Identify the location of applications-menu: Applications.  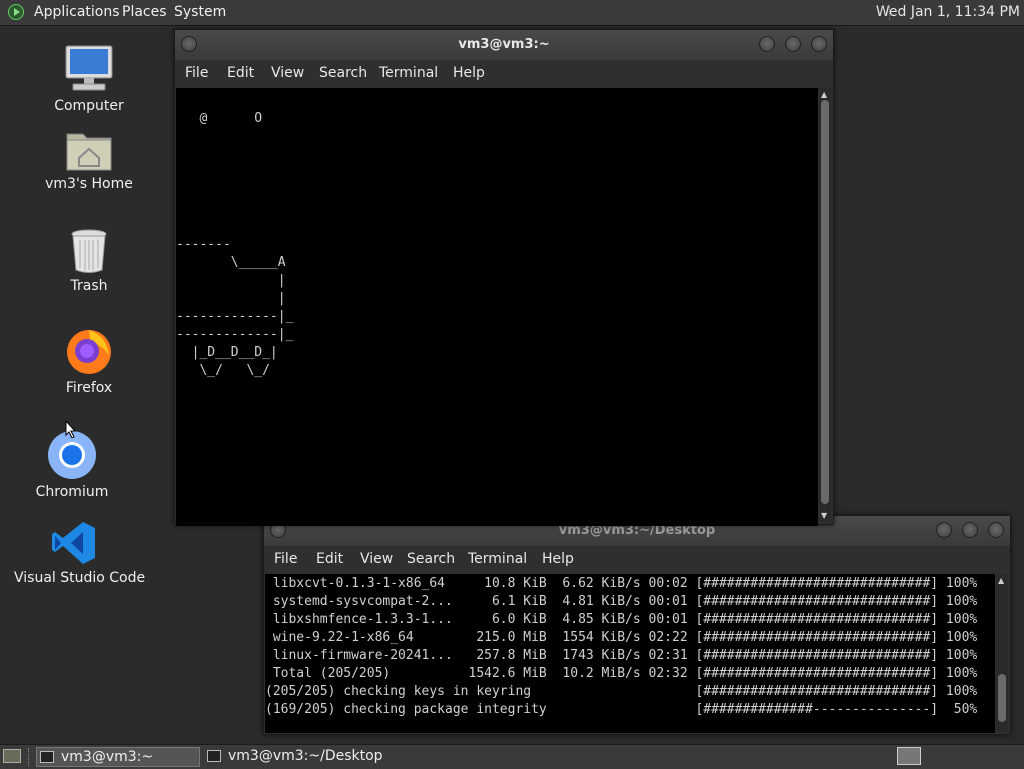
(77, 12).